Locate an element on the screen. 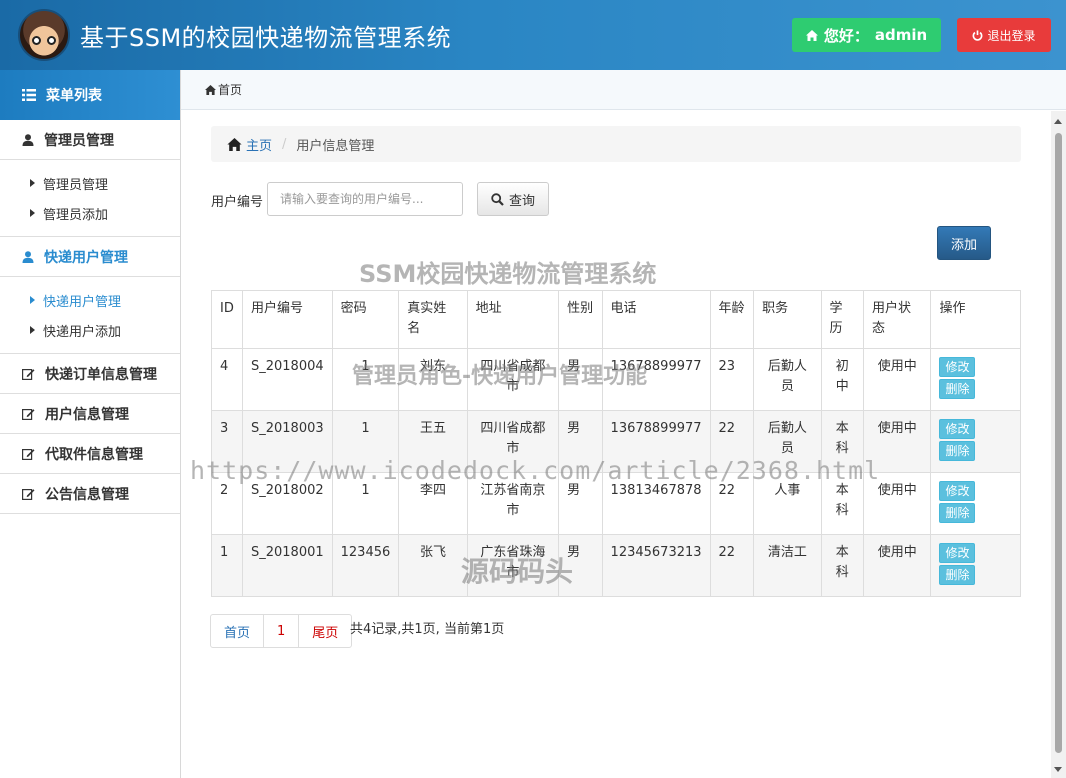  cell-job: 清洁工 is located at coordinates (787, 565).